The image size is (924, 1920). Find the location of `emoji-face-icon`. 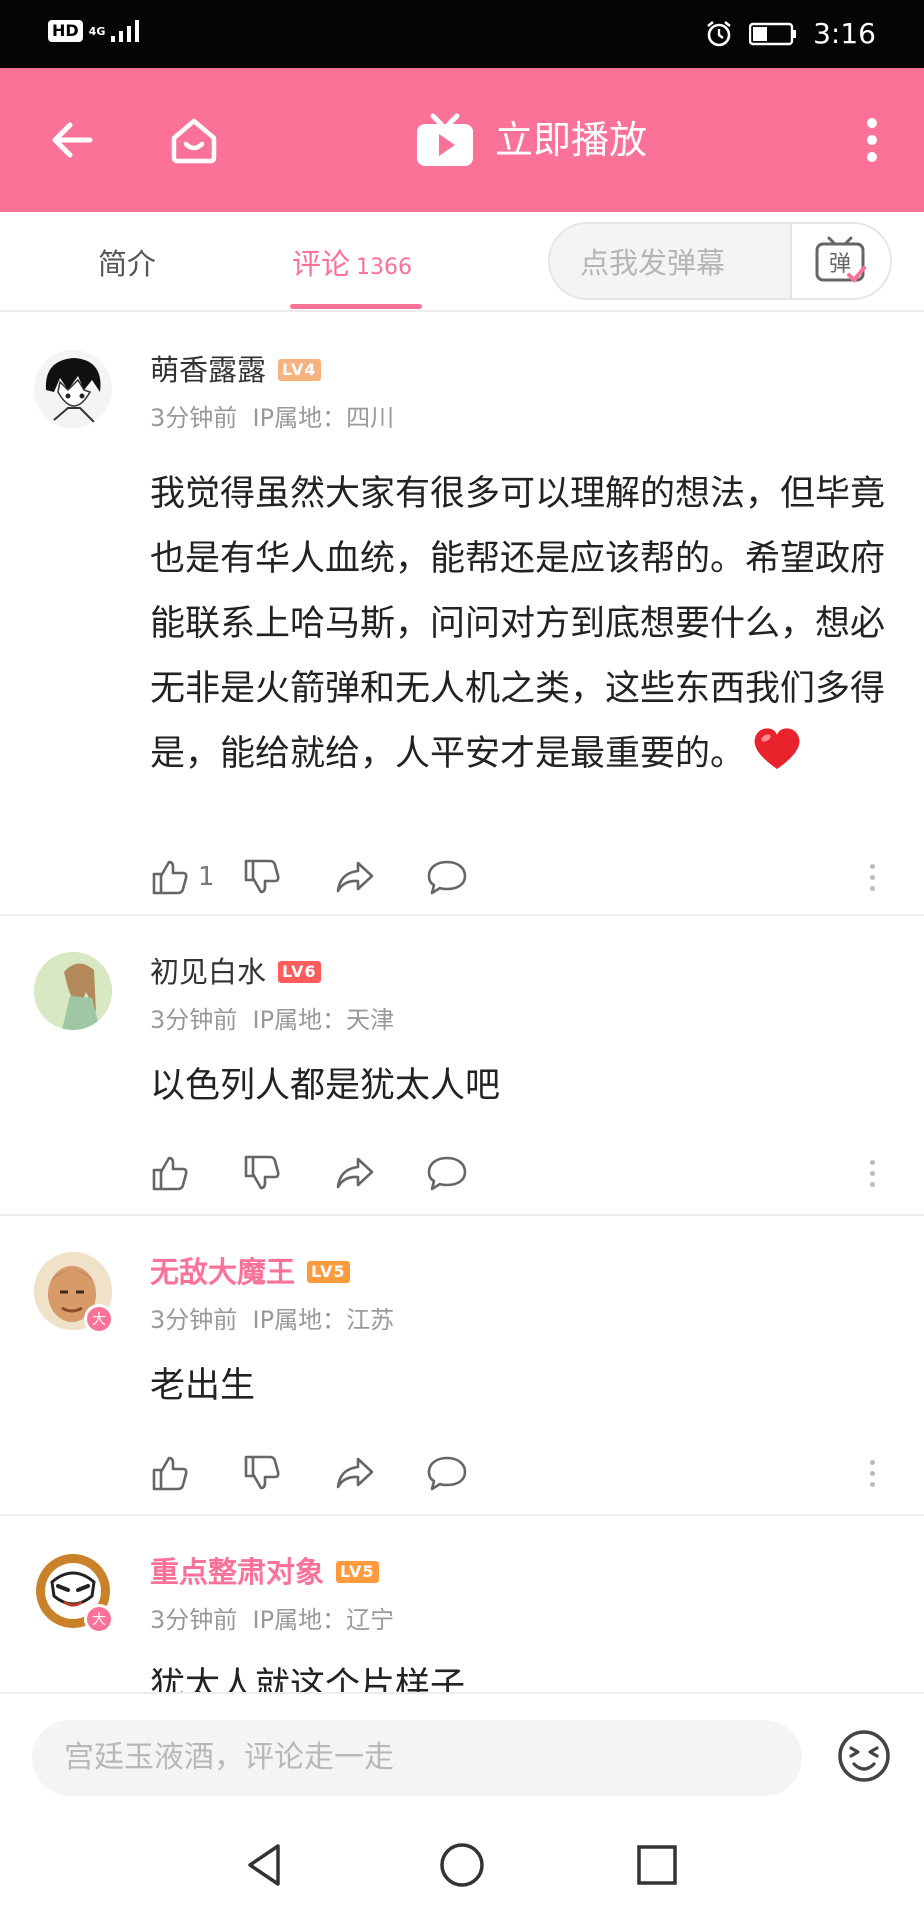

emoji-face-icon is located at coordinates (864, 1756).